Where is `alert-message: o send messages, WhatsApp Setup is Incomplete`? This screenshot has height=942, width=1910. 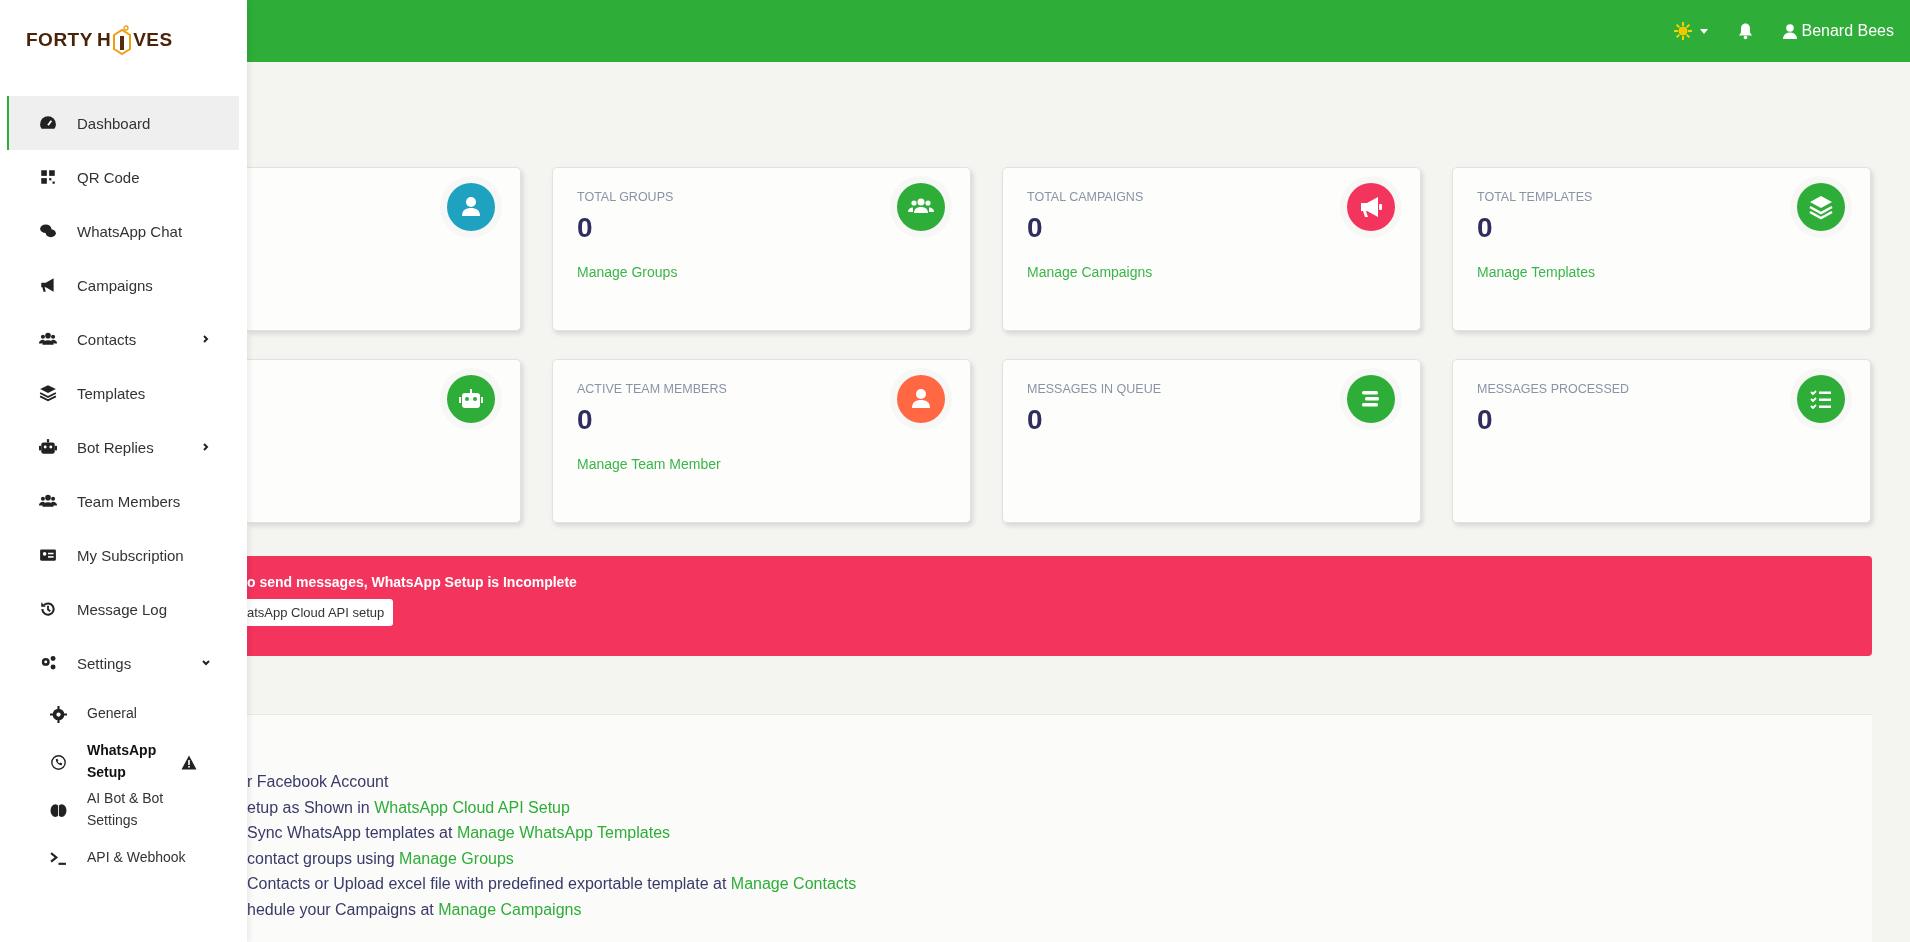
alert-message: o send messages, WhatsApp Setup is Incomplete is located at coordinates (412, 582).